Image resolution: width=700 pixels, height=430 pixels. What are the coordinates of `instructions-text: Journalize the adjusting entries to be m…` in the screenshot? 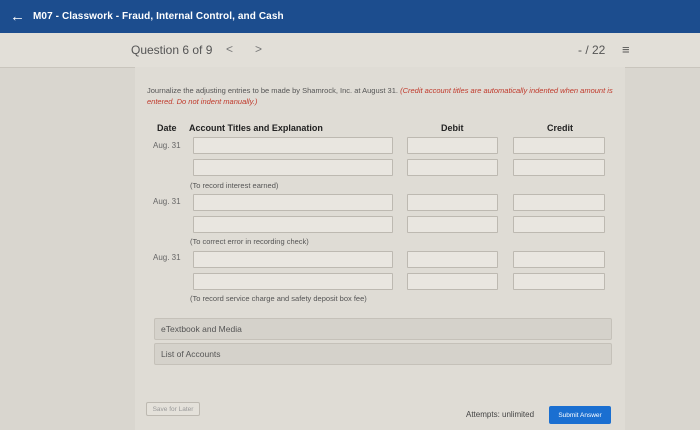 It's located at (272, 90).